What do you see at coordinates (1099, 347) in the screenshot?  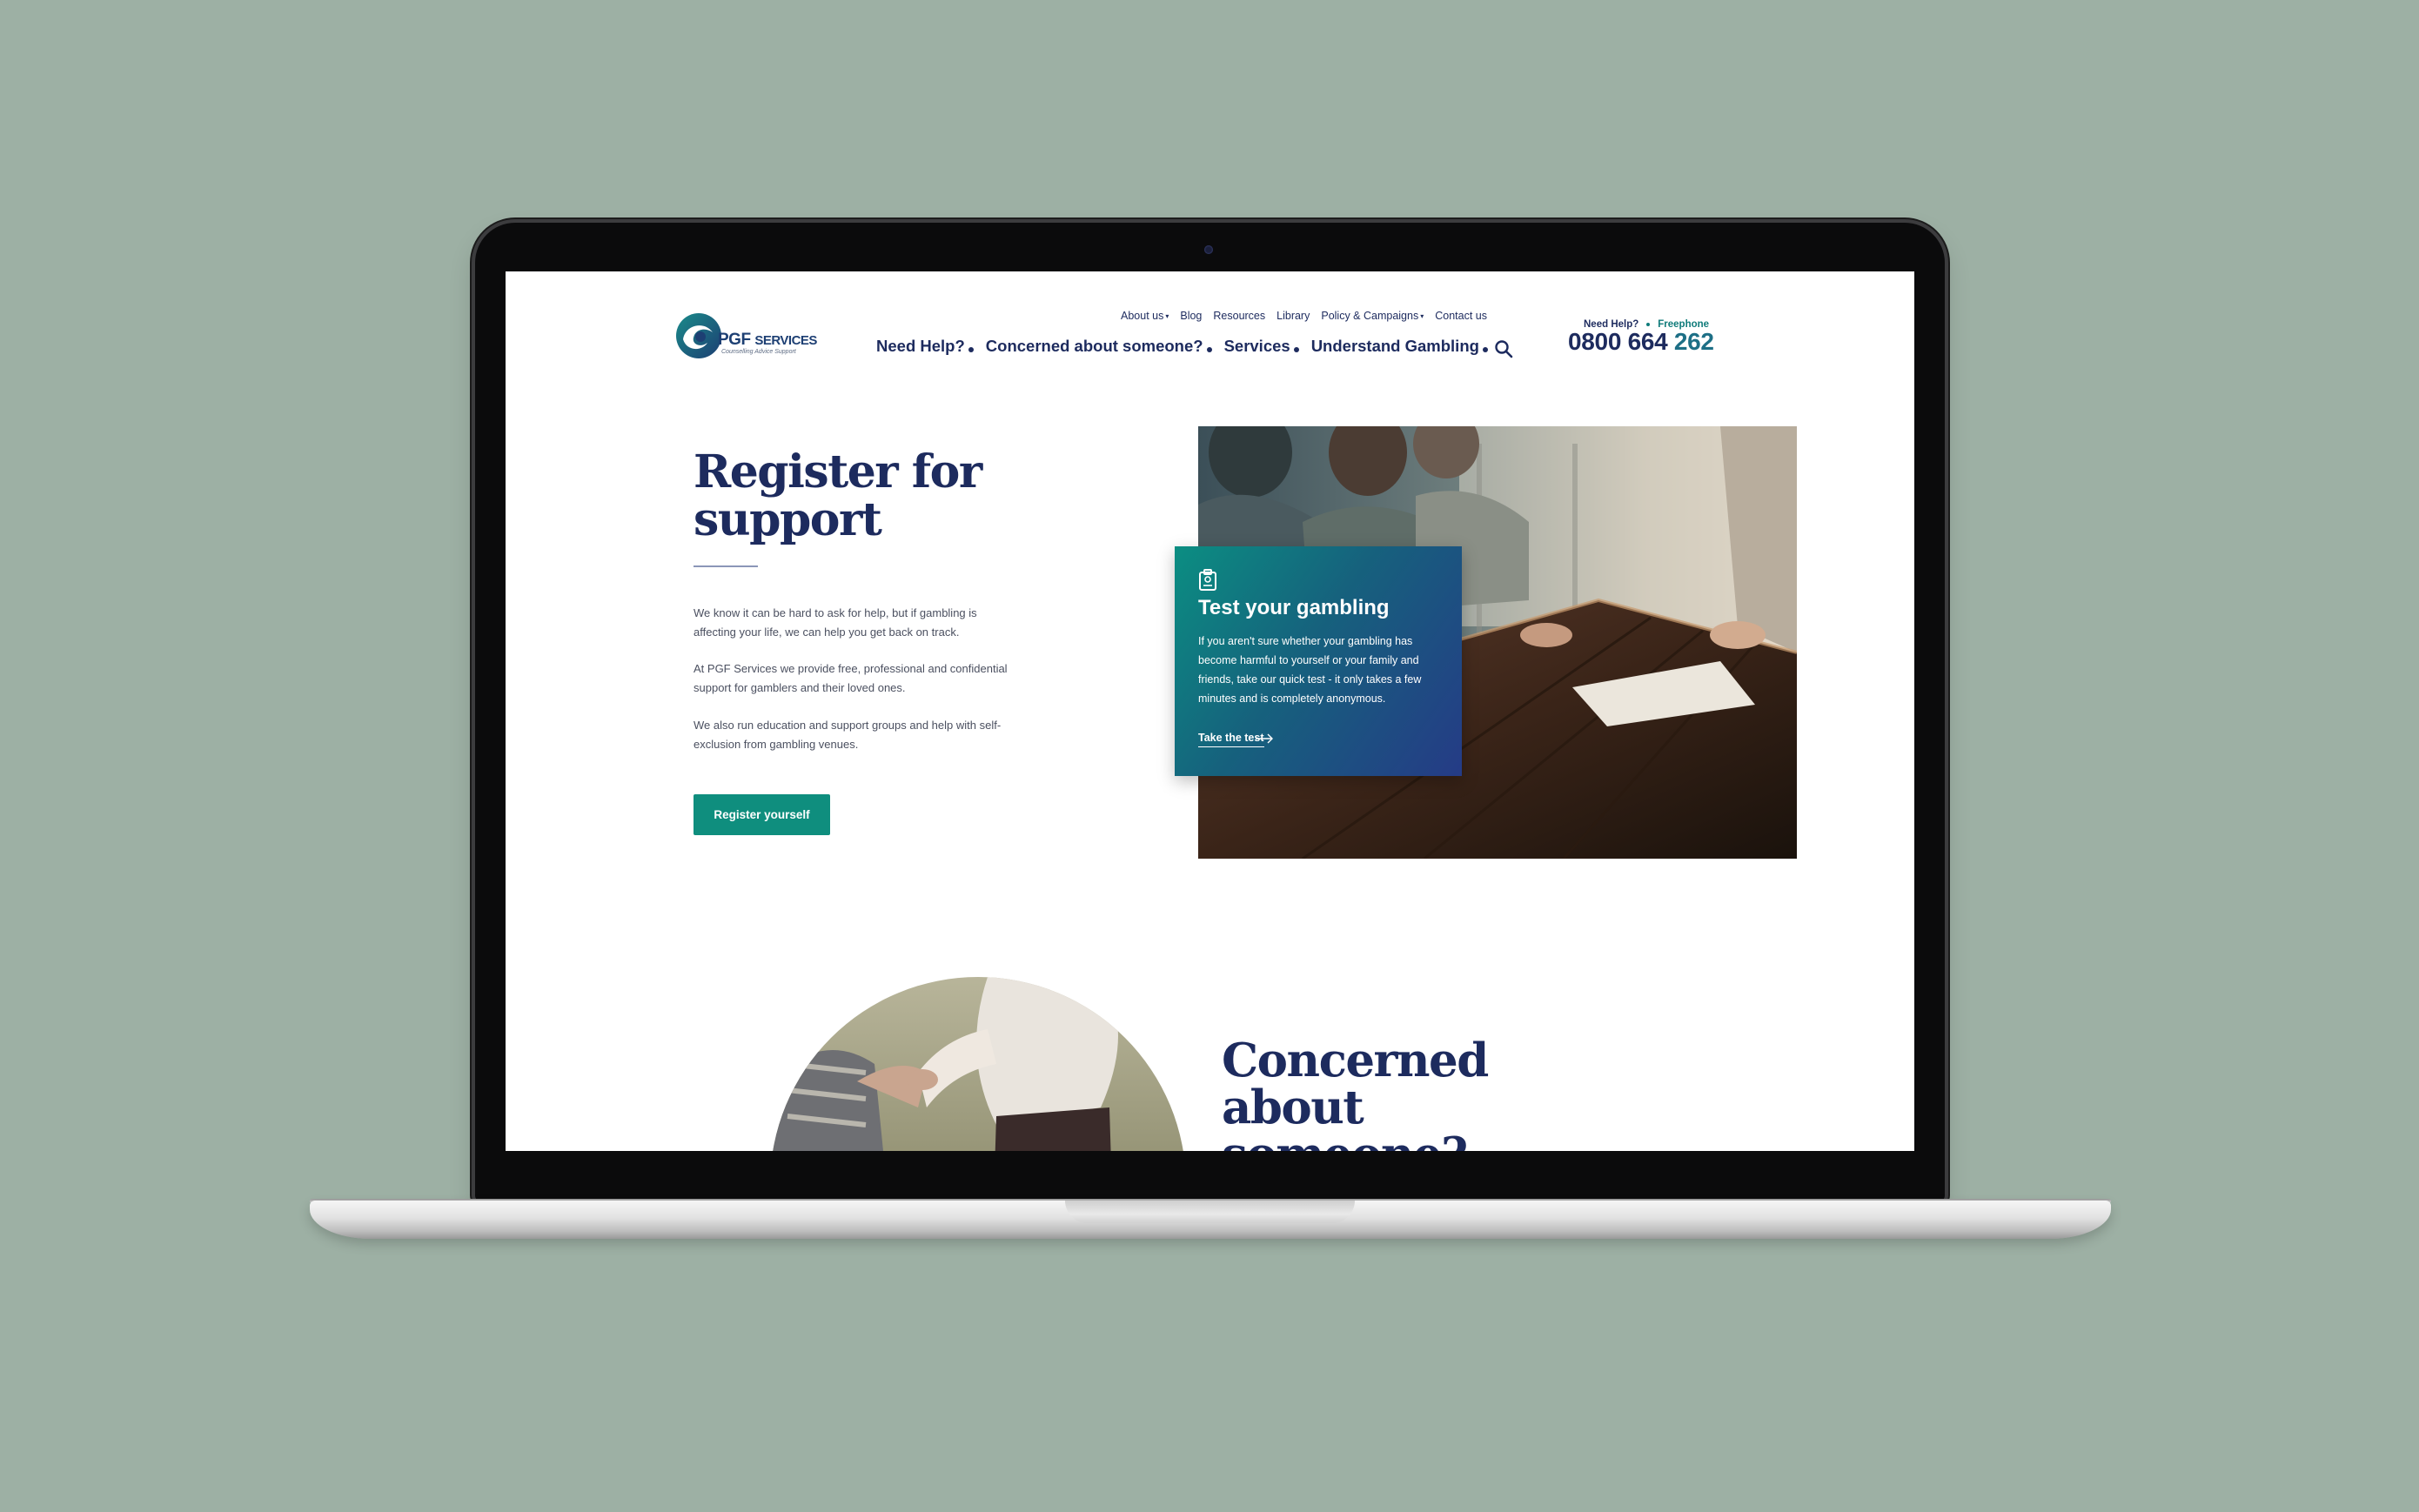 I see `nav-concerned-about-someone: Concerned about someone?` at bounding box center [1099, 347].